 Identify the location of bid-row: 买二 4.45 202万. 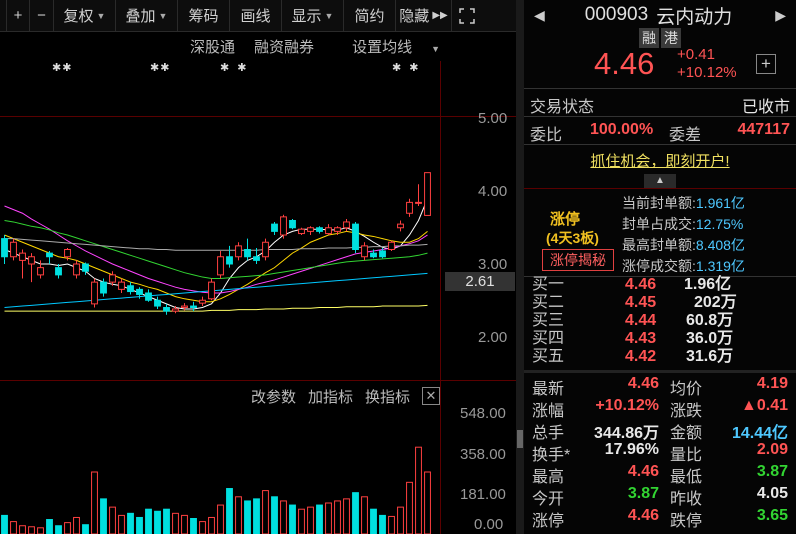
(660, 303).